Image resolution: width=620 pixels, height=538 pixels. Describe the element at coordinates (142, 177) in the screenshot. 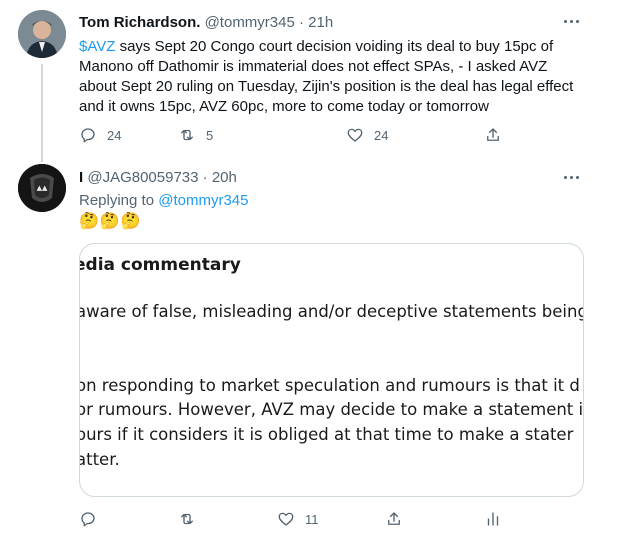

I see `author-handle: @JAG80059733` at that location.